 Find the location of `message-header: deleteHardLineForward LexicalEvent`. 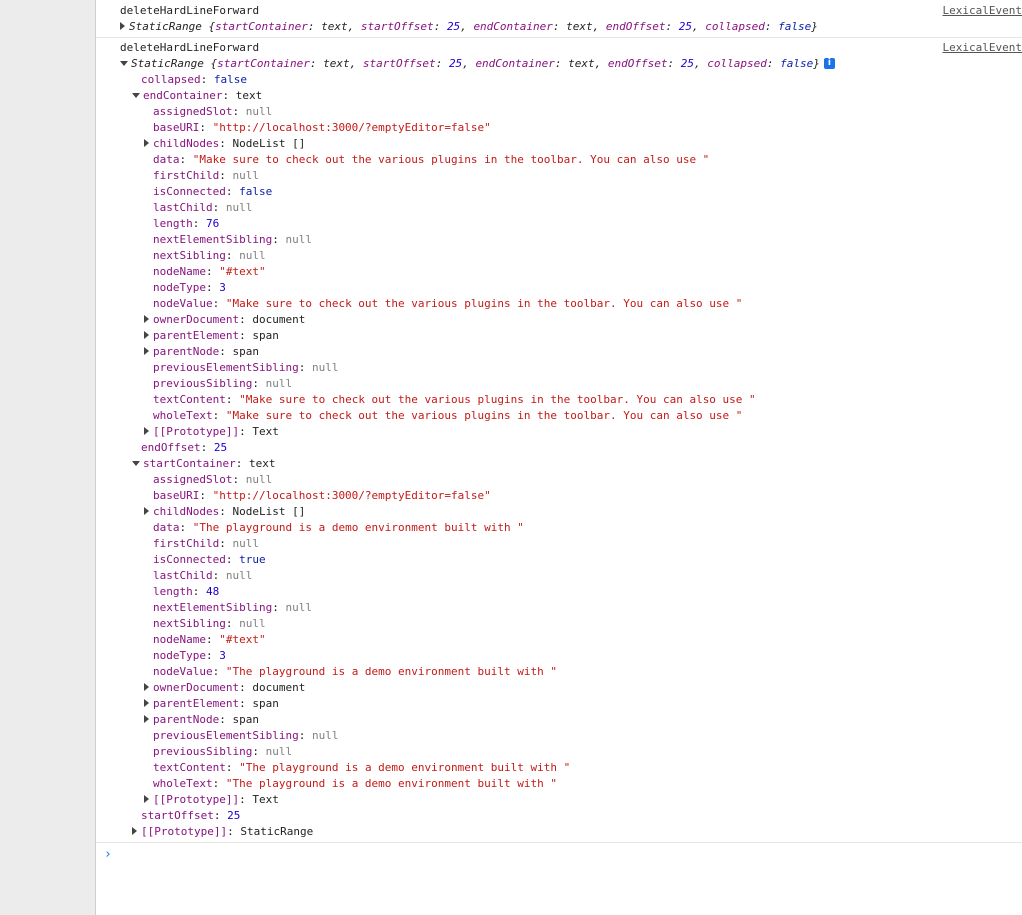

message-header: deleteHardLineForward LexicalEvent is located at coordinates (559, 11).